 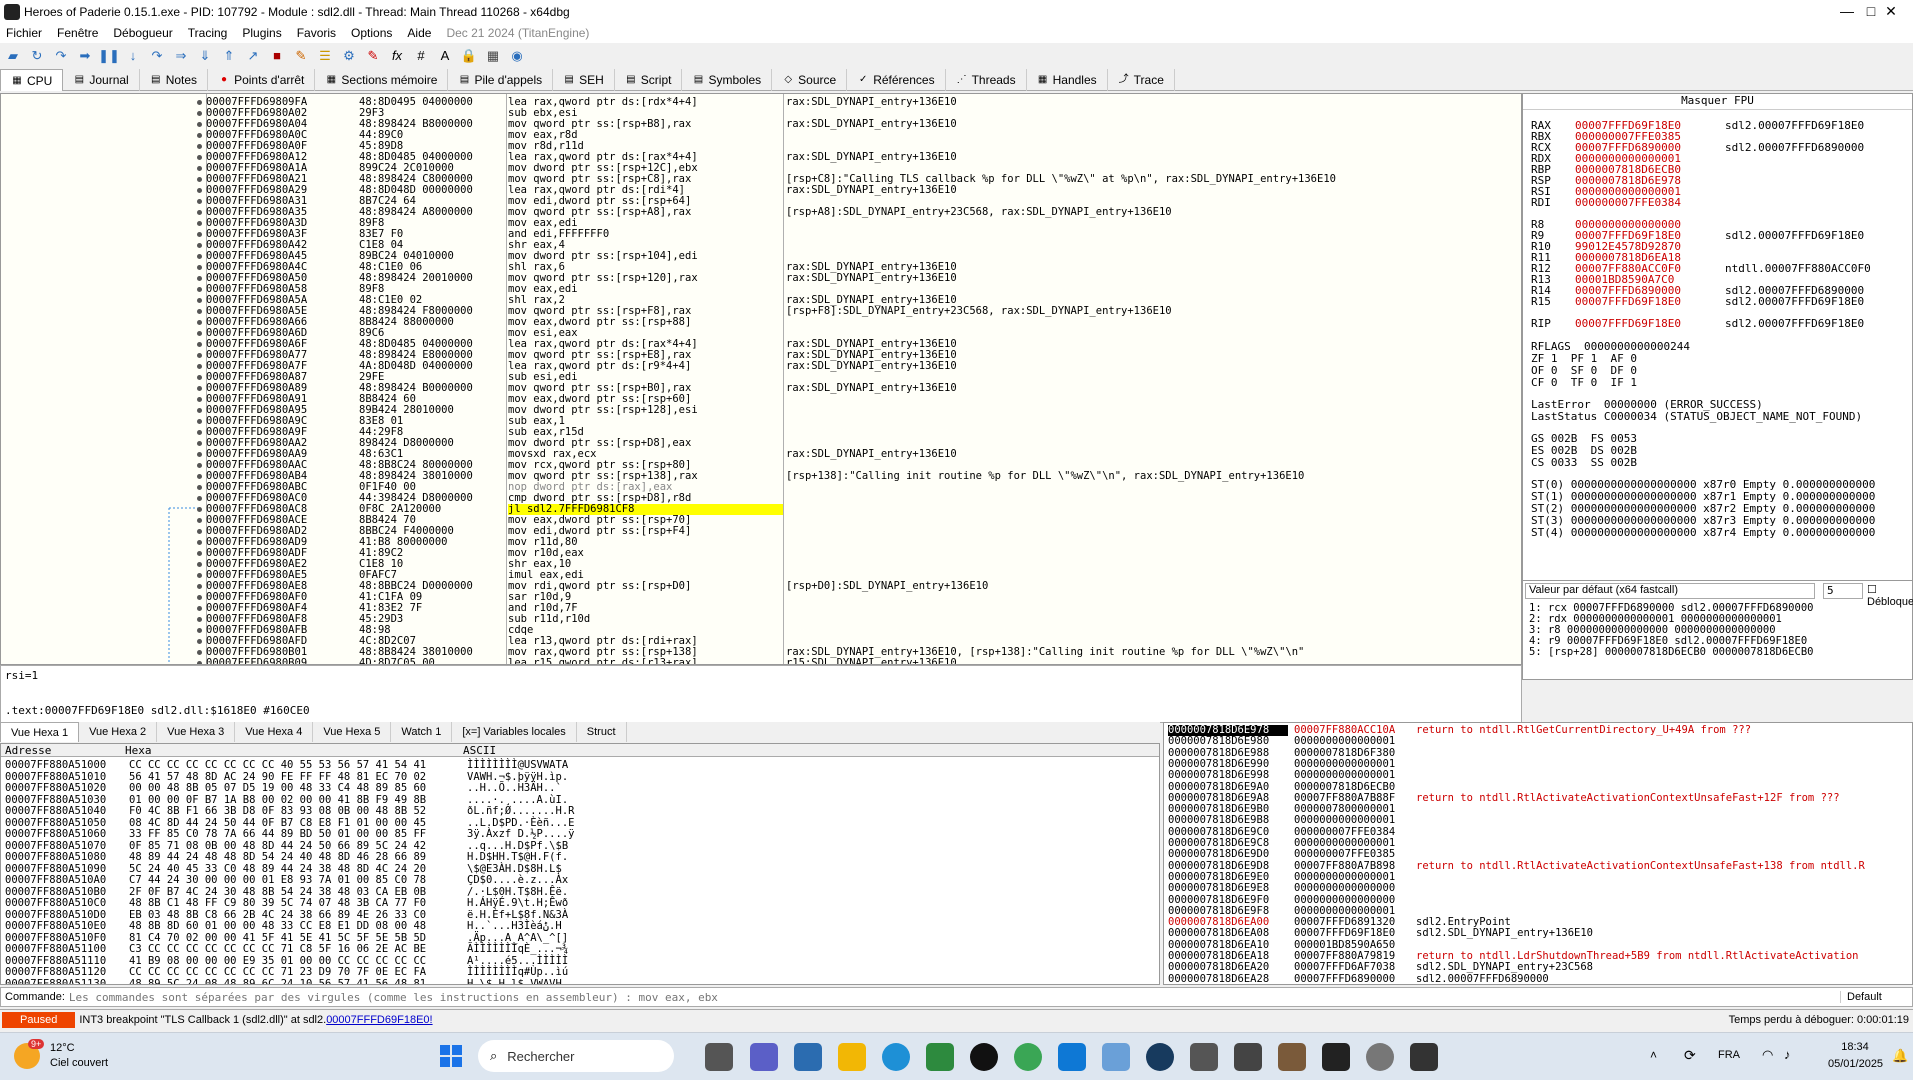 I want to click on lock-icon: 🔒, so click(x=469, y=56).